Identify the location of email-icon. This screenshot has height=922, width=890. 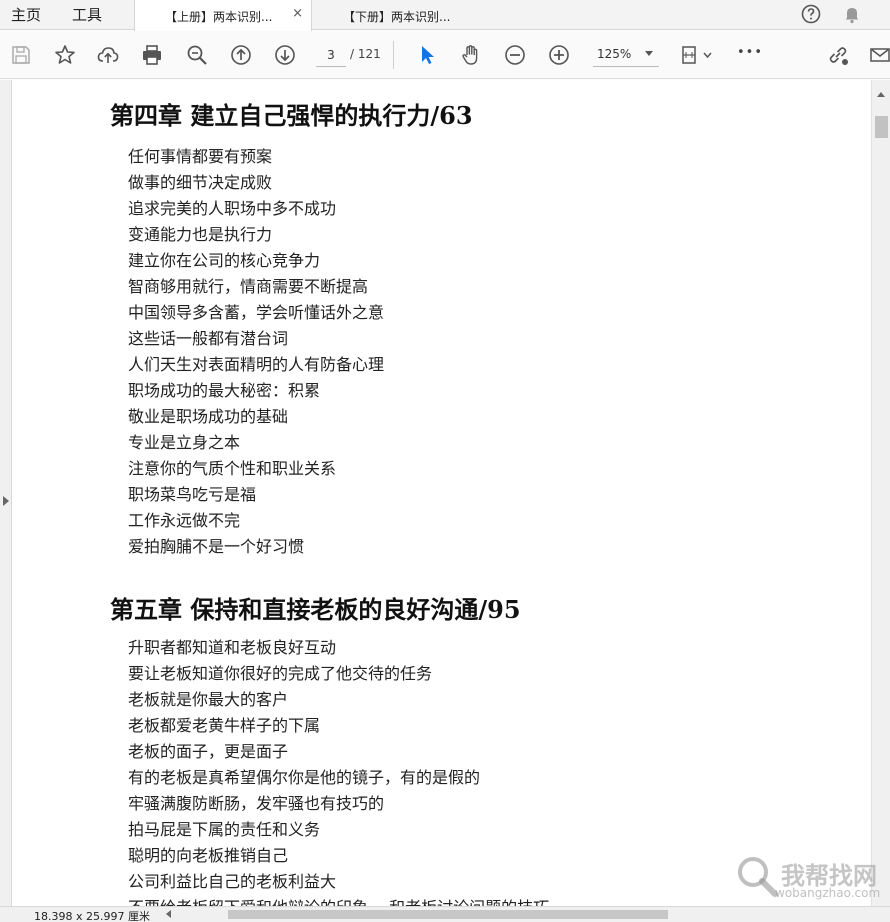
(879, 55).